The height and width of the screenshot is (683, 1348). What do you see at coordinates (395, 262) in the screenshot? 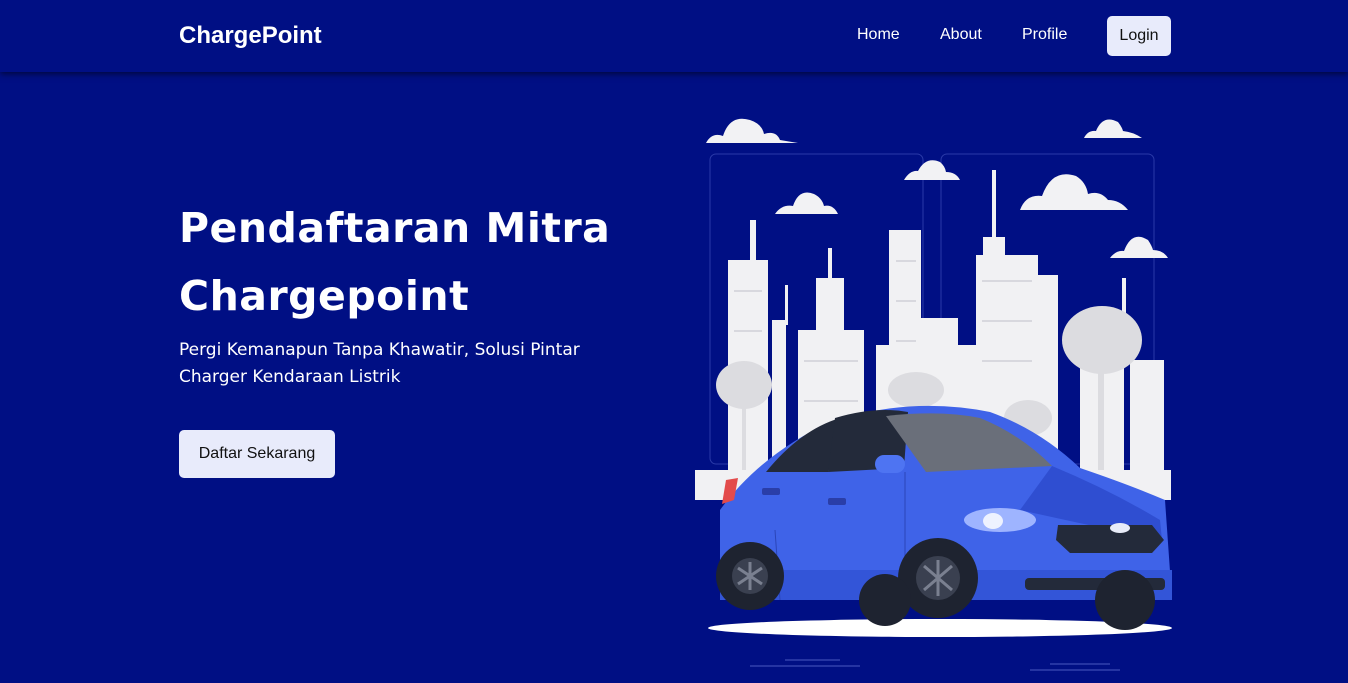
I see `hero-title: Pendaftaran Mitra Chargepoint` at bounding box center [395, 262].